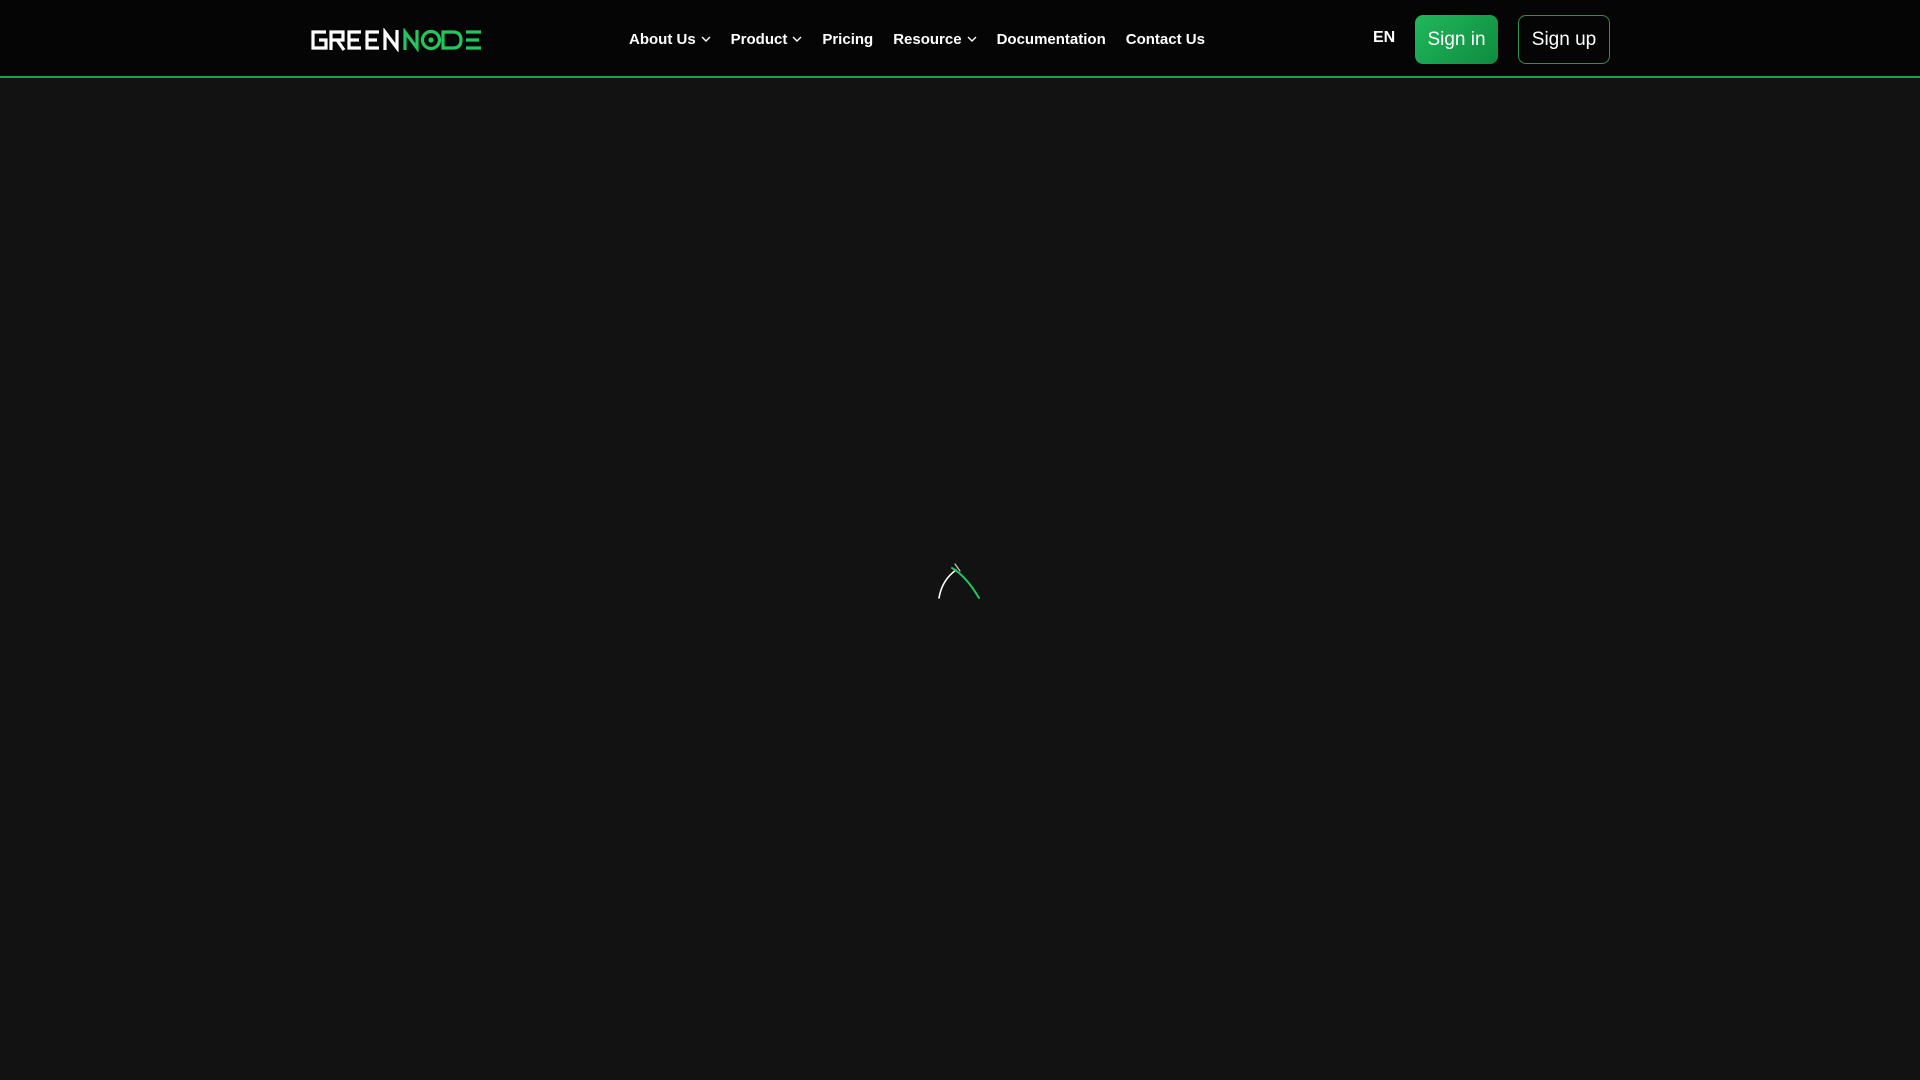 The height and width of the screenshot is (1080, 1920). I want to click on nav-resource-label: Resource, so click(927, 39).